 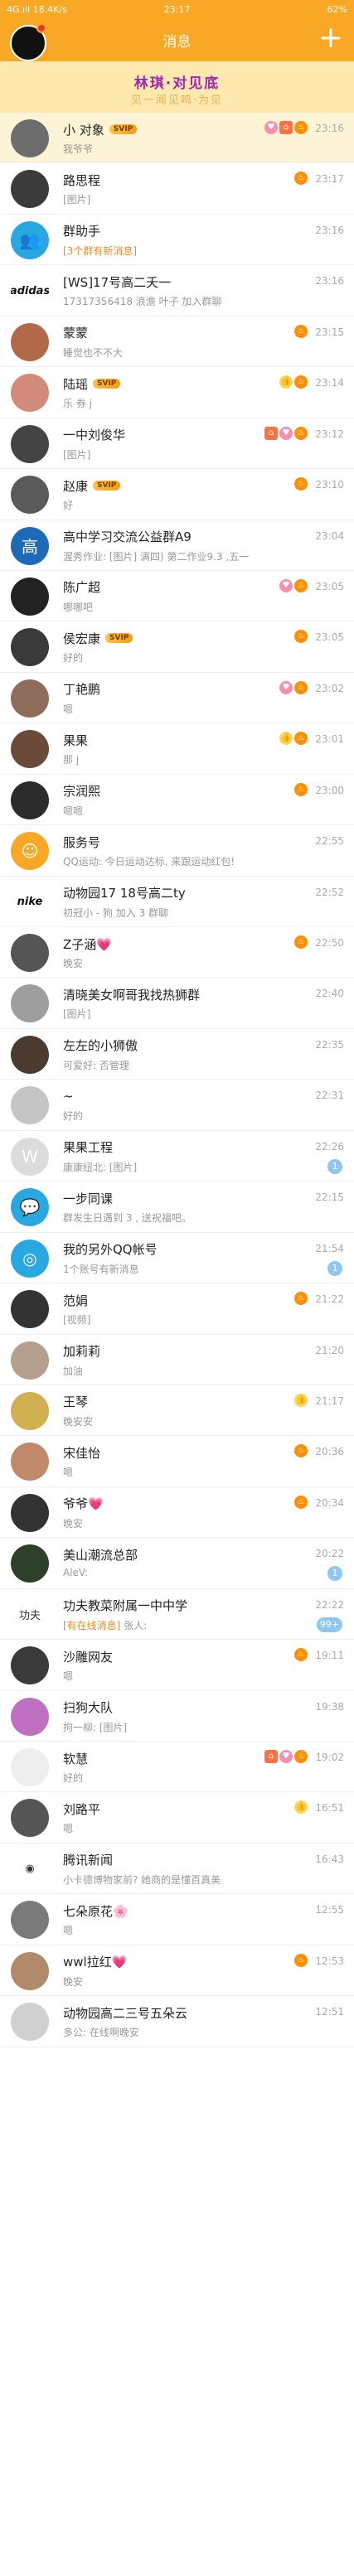 What do you see at coordinates (177, 1309) in the screenshot?
I see `conversation-row: 范娟 [视频] 21:22 ♨` at bounding box center [177, 1309].